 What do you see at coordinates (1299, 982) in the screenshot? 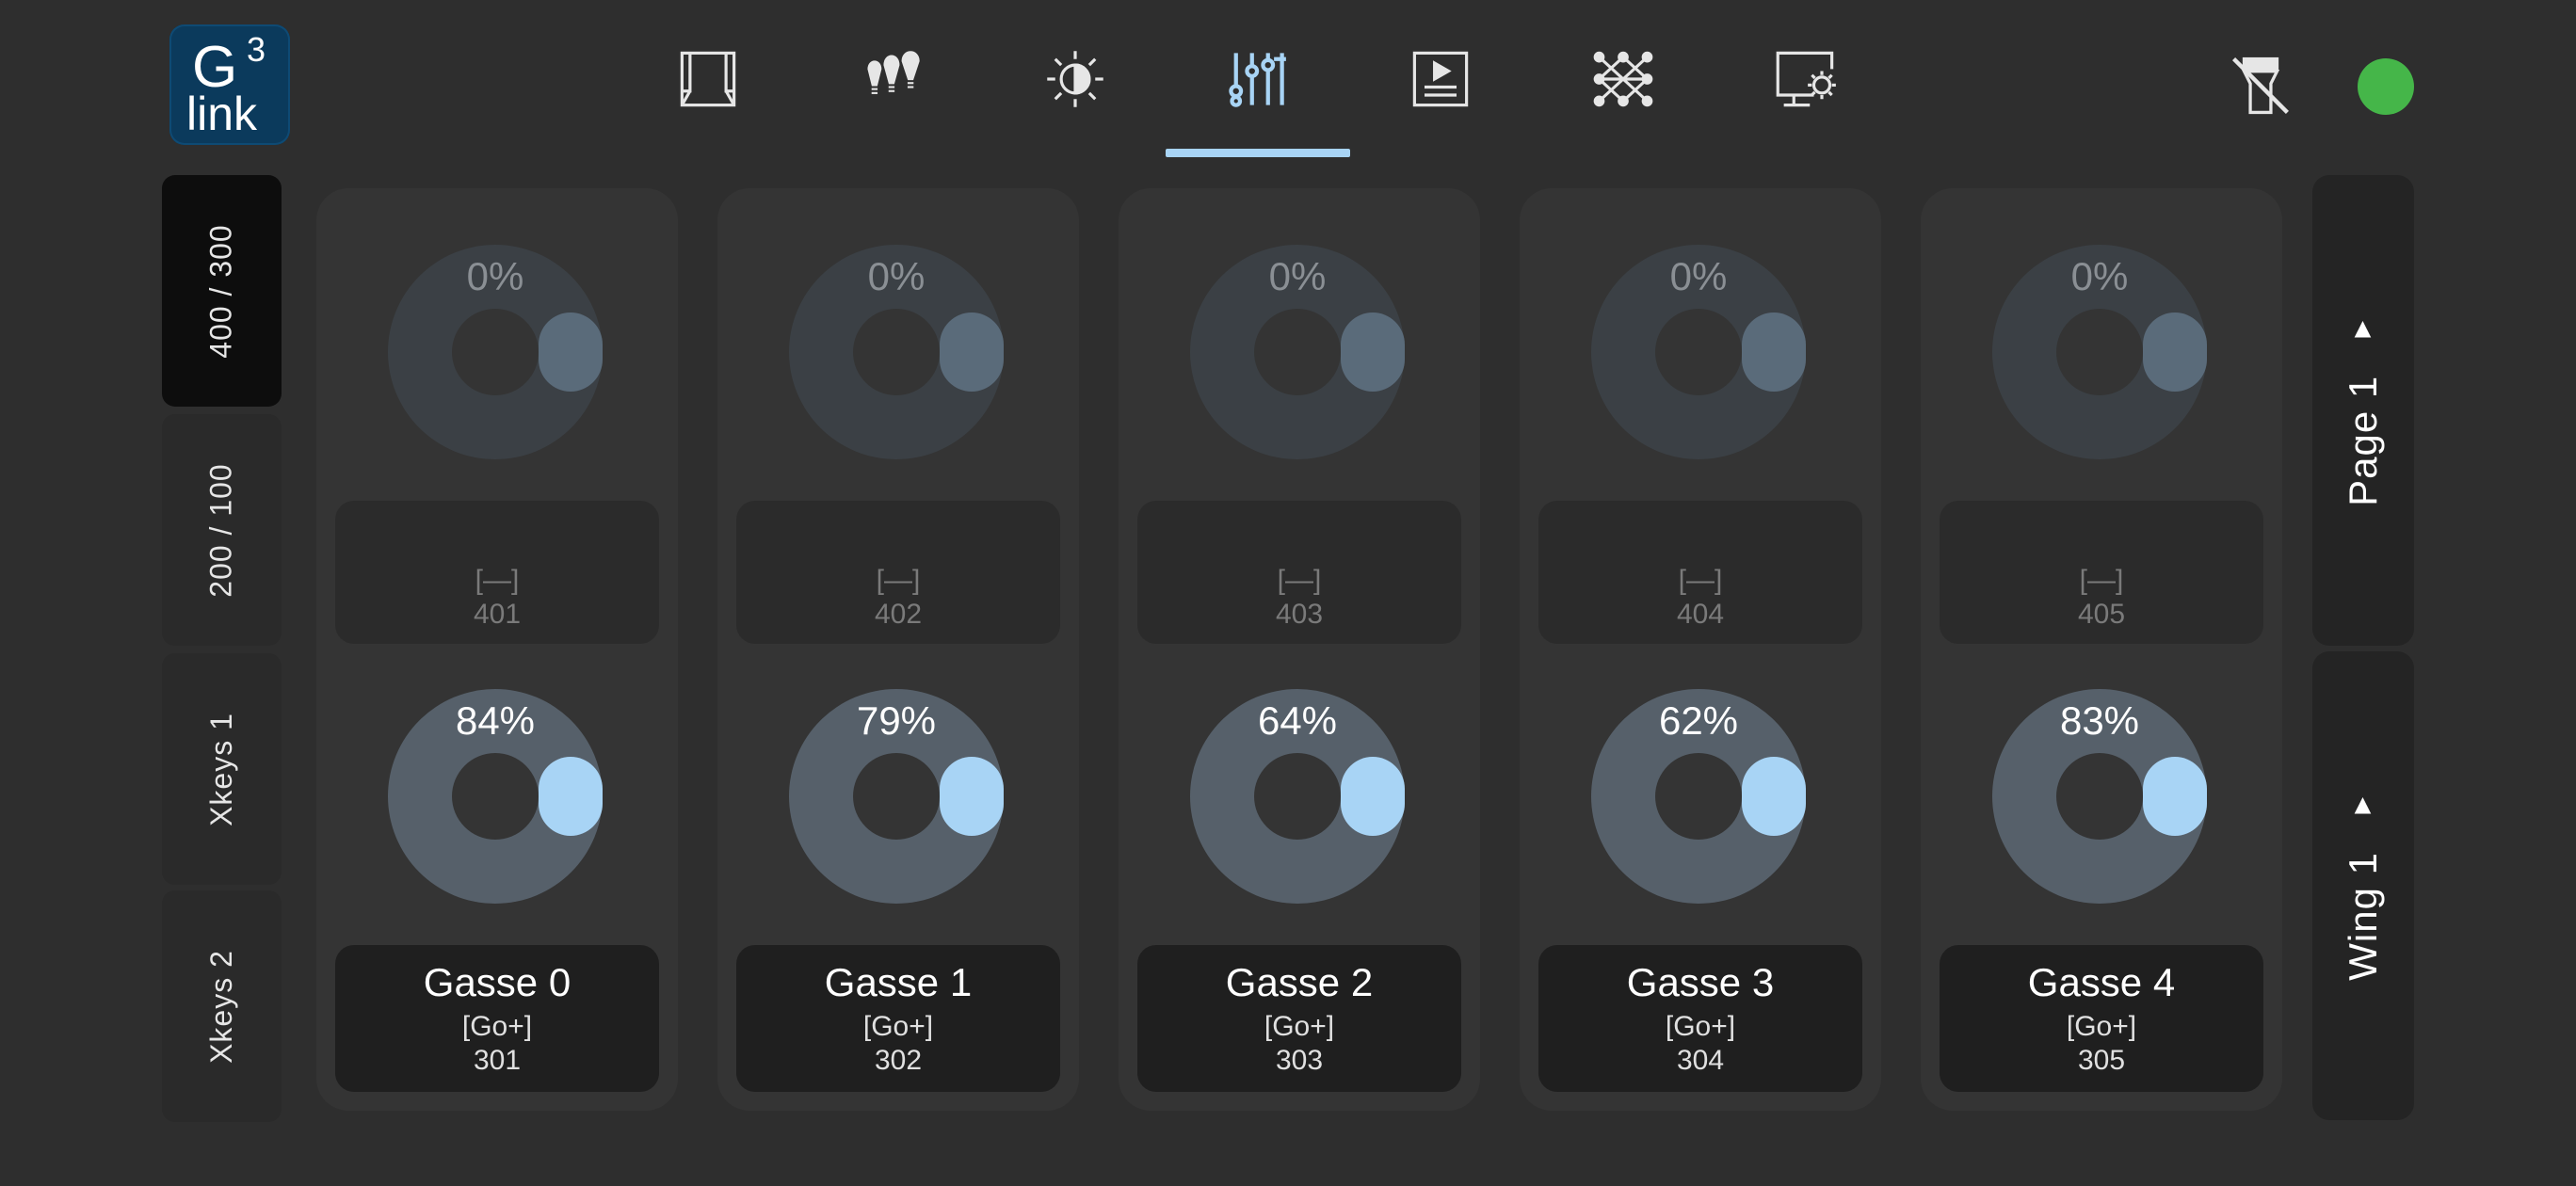
I see `executor-name: Gasse 2` at bounding box center [1299, 982].